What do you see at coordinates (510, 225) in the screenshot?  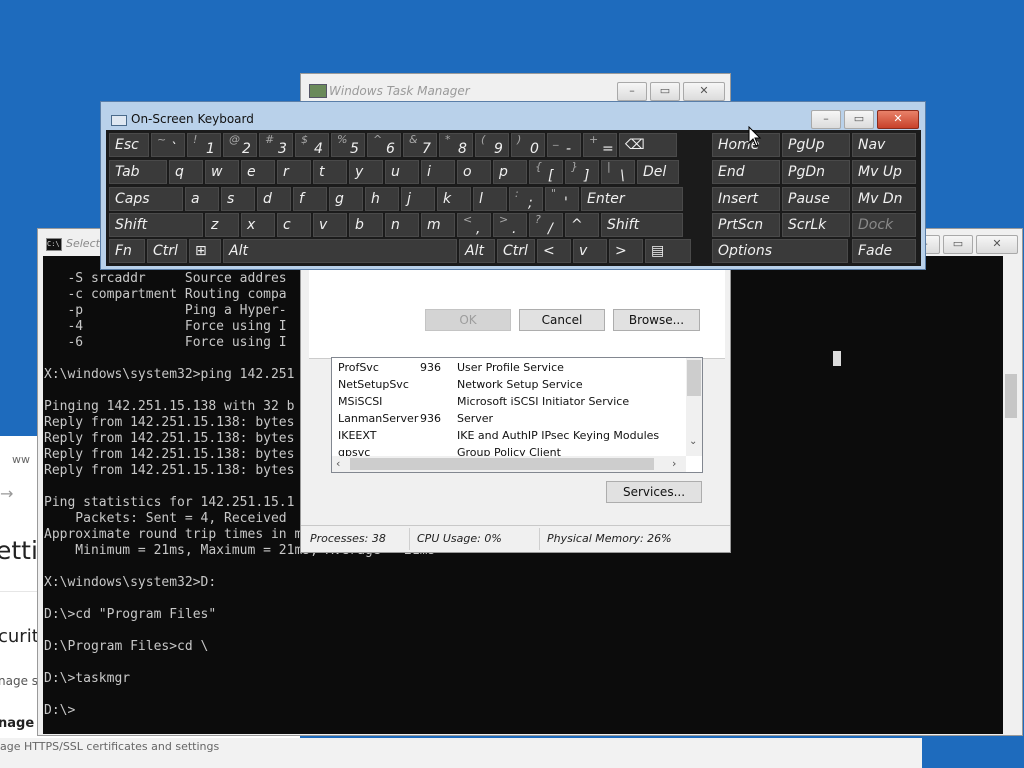 I see `key: >.` at bounding box center [510, 225].